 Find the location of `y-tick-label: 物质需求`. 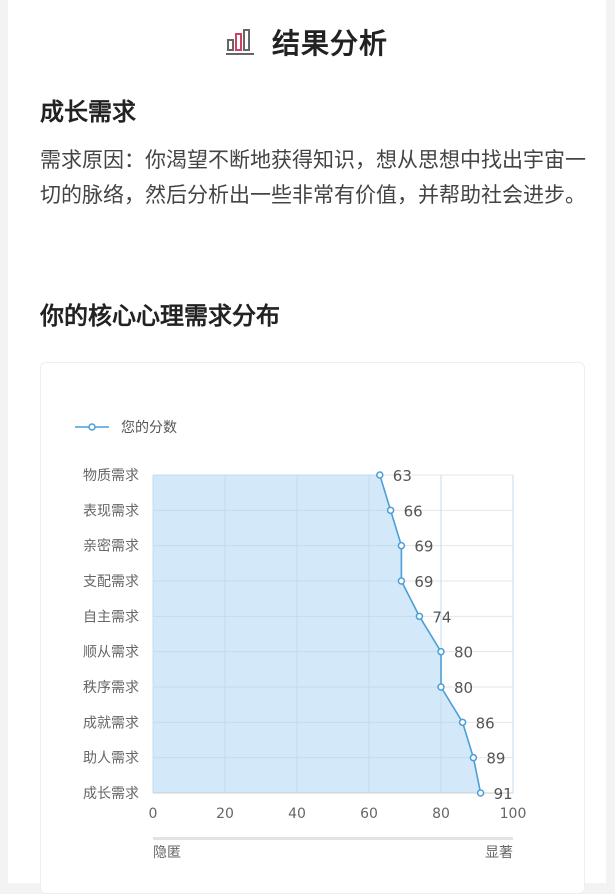

y-tick-label: 物质需求 is located at coordinates (111, 476).